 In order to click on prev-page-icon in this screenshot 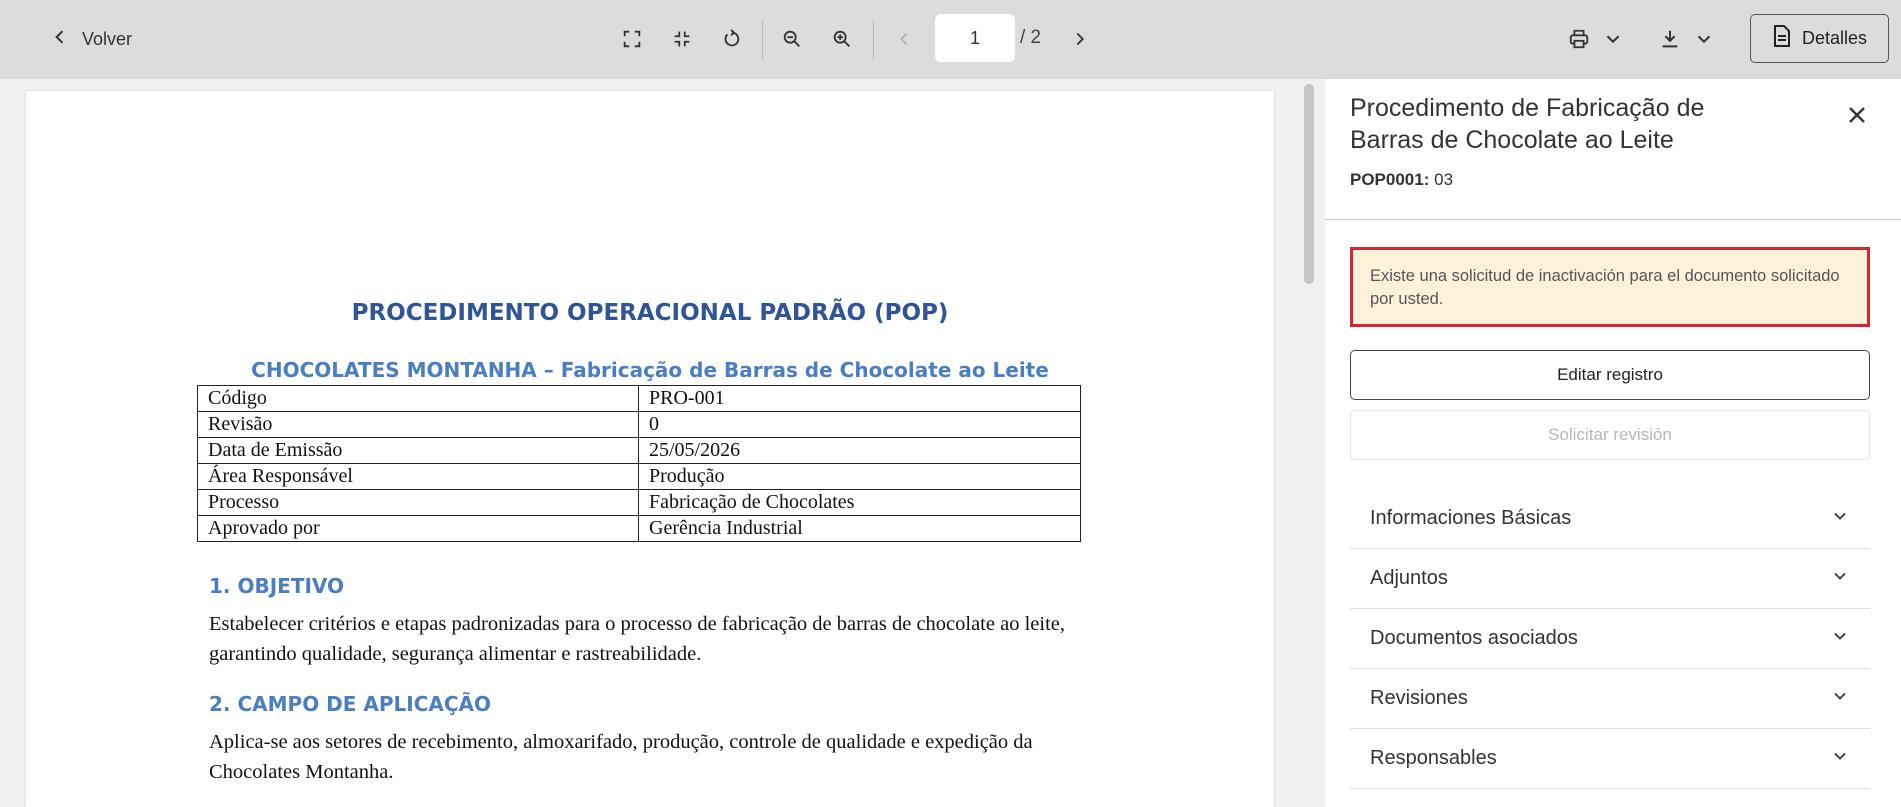, I will do `click(904, 39)`.